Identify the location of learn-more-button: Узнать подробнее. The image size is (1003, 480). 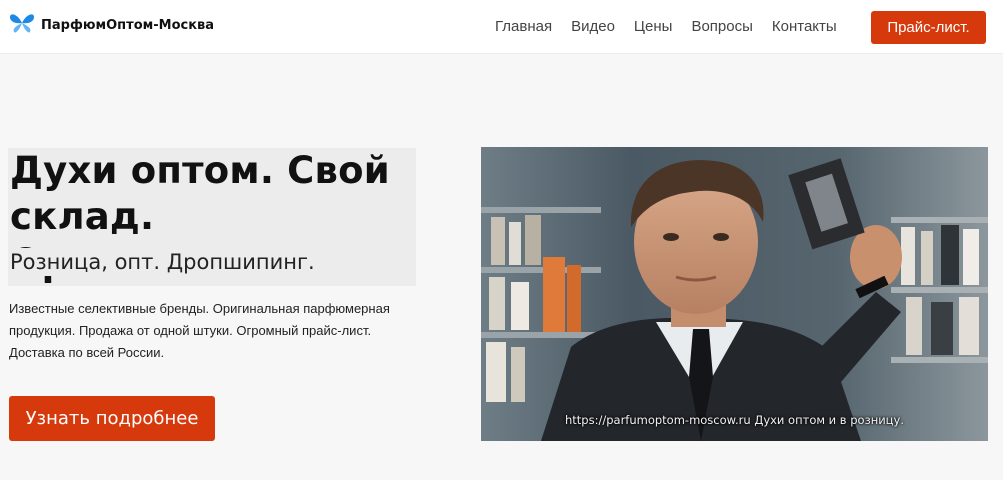
(112, 418).